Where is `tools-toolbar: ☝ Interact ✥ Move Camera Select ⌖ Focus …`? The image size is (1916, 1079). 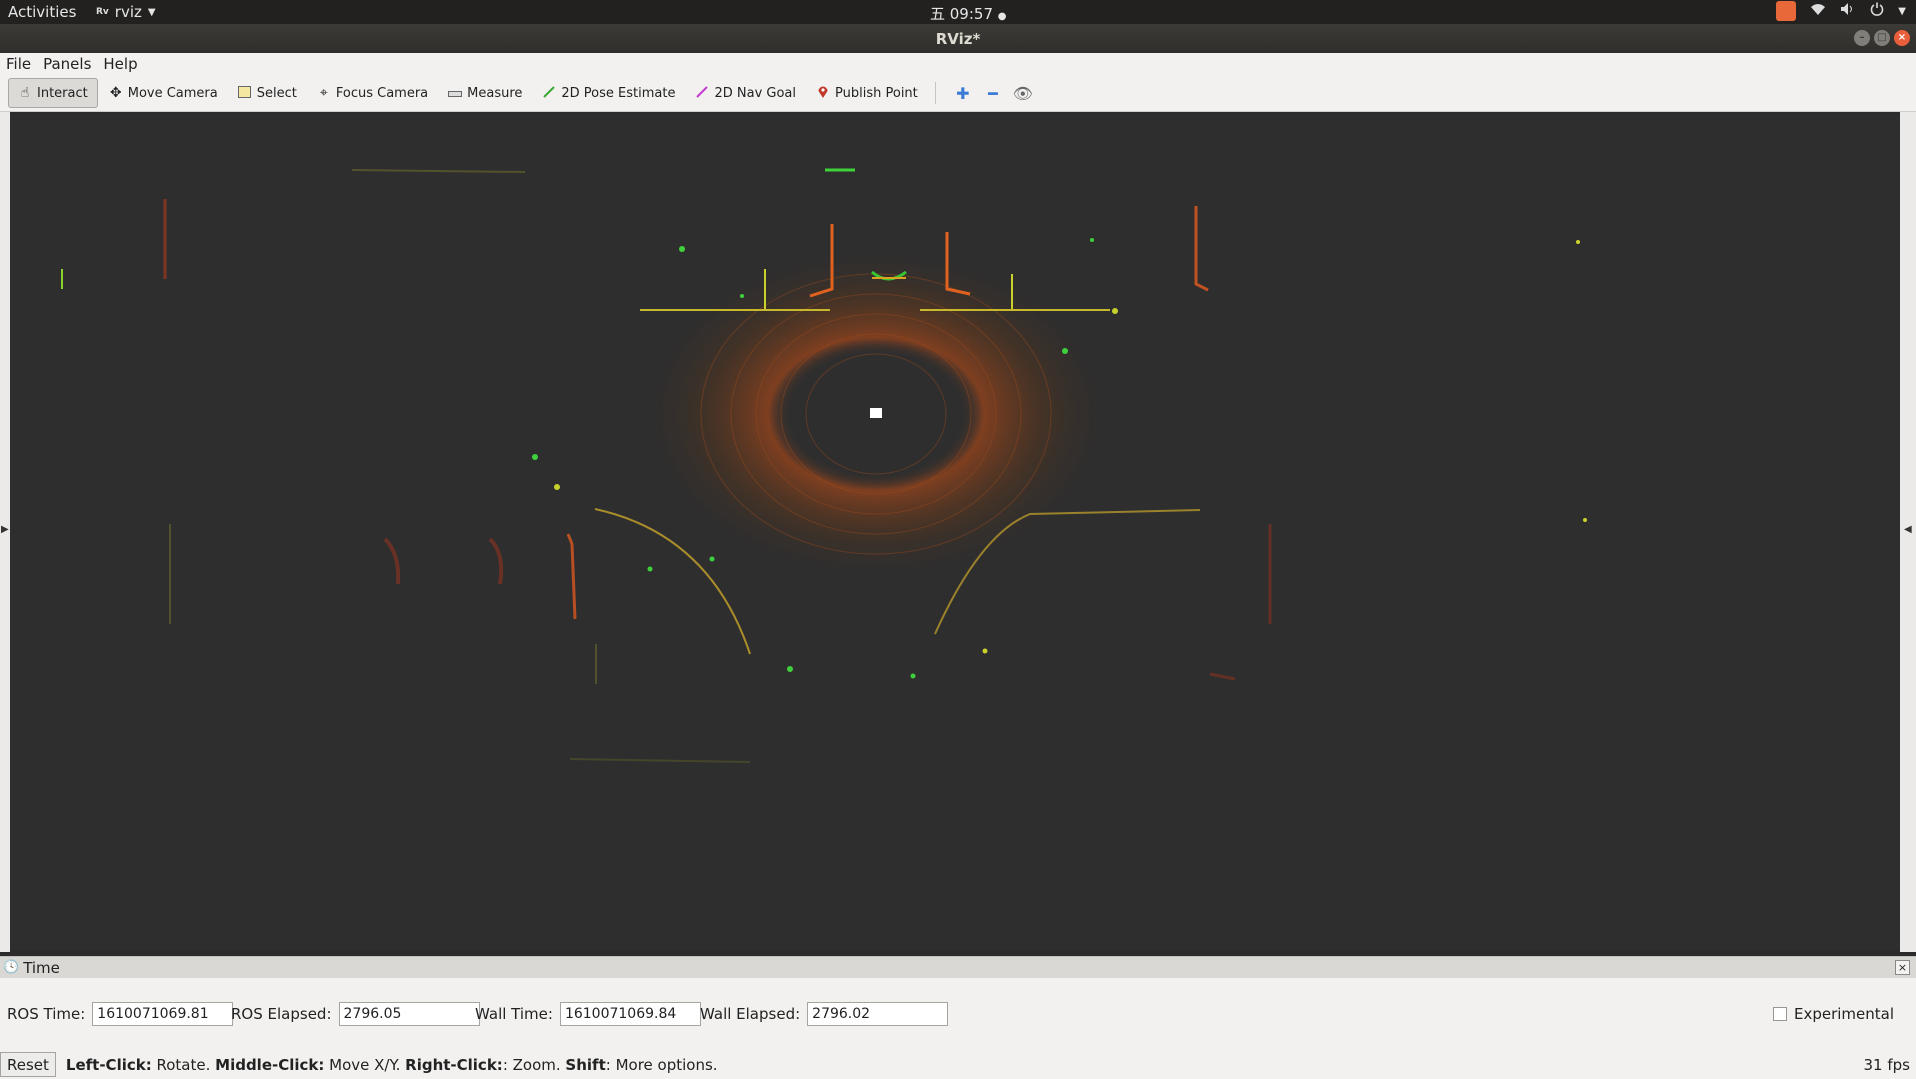
tools-toolbar: ☝ Interact ✥ Move Camera Select ⌖ Focus … is located at coordinates (958, 93).